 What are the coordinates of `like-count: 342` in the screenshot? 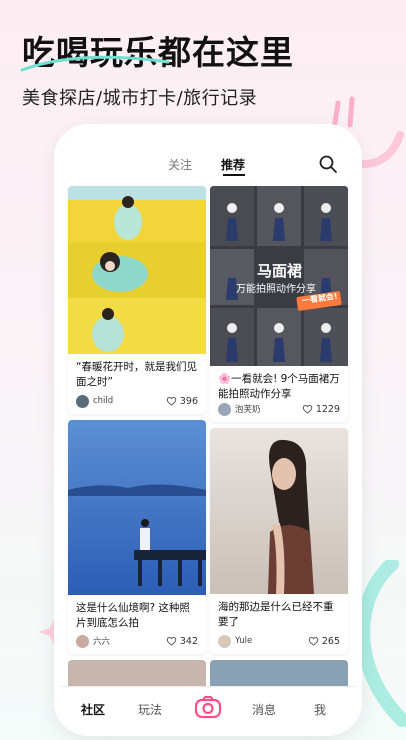 It's located at (182, 641).